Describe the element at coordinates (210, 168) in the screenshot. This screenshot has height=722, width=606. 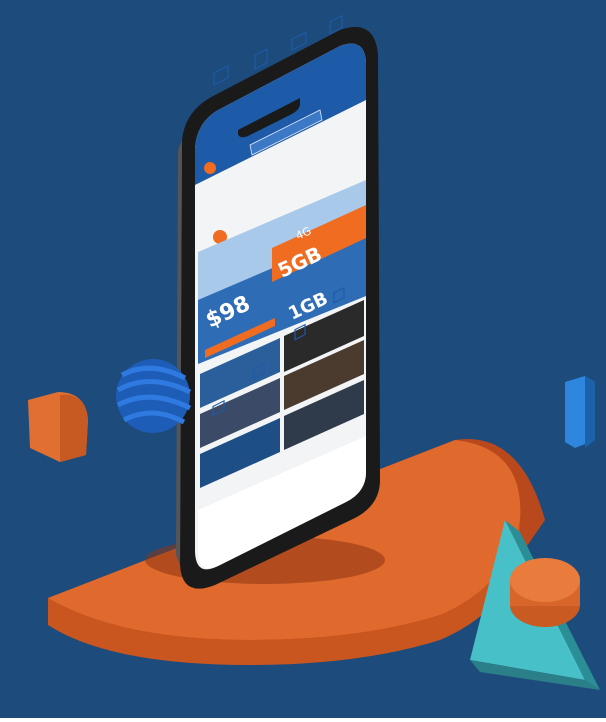
I see `header-logo-icon` at that location.